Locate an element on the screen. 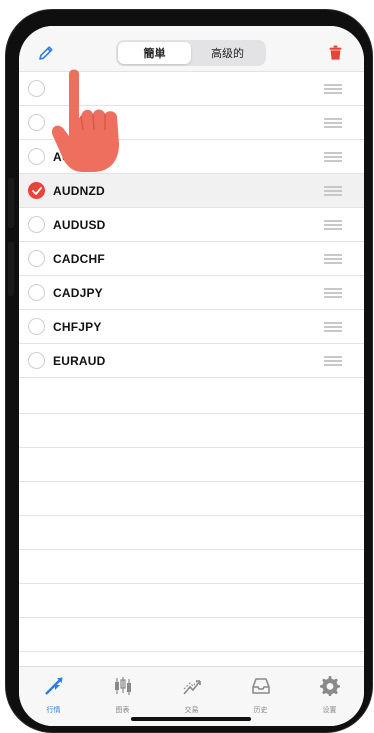  mode-segmented-control: 簡単 高级的 is located at coordinates (191, 53).